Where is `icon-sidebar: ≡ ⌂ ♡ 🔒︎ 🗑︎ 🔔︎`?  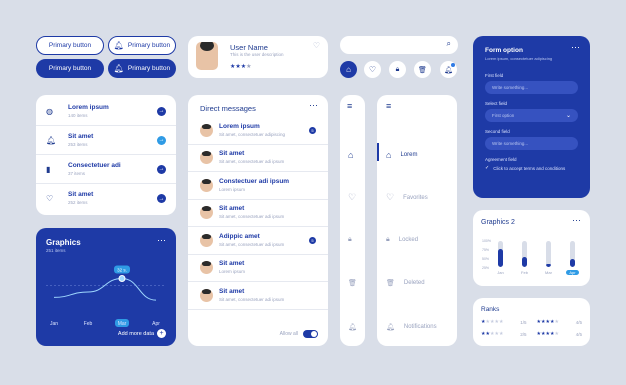
icon-sidebar: ≡ ⌂ ♡ 🔒︎ 🗑︎ 🔔︎ is located at coordinates (352, 220).